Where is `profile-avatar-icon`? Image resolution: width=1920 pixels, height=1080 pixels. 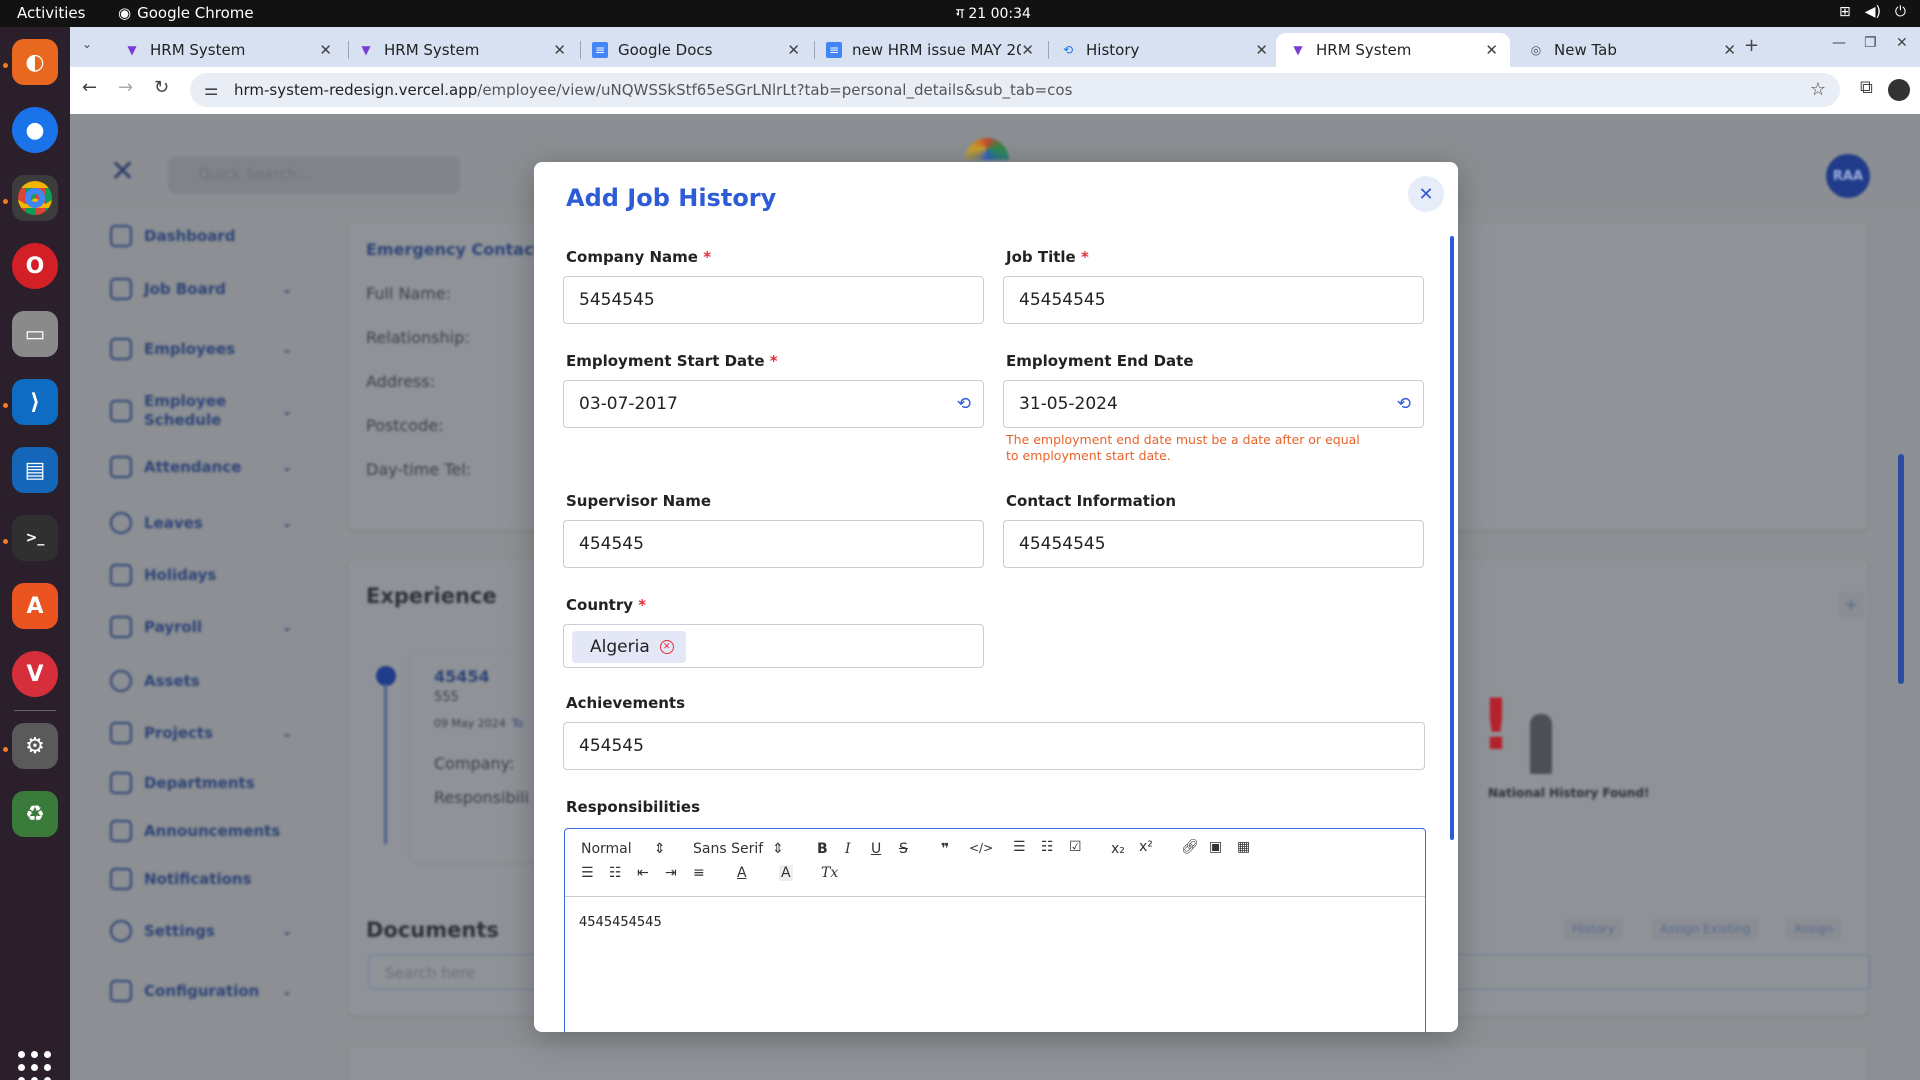
profile-avatar-icon is located at coordinates (1899, 90).